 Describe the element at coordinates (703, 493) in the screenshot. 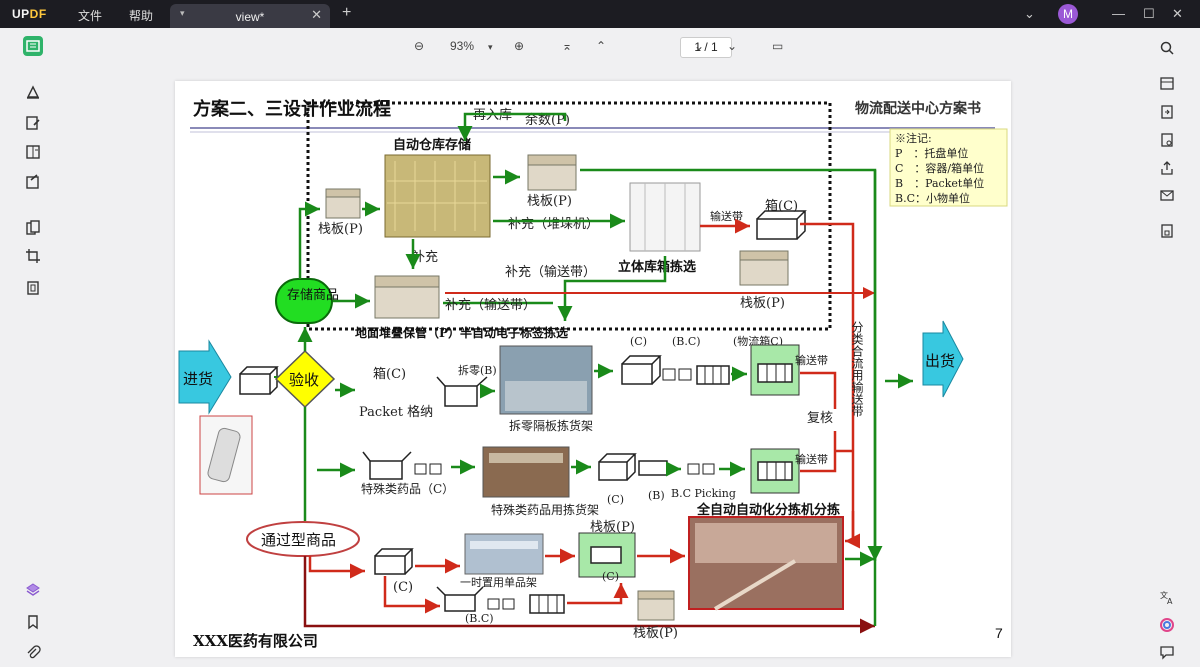

I see `bc-picking-label: B.C Picking` at that location.